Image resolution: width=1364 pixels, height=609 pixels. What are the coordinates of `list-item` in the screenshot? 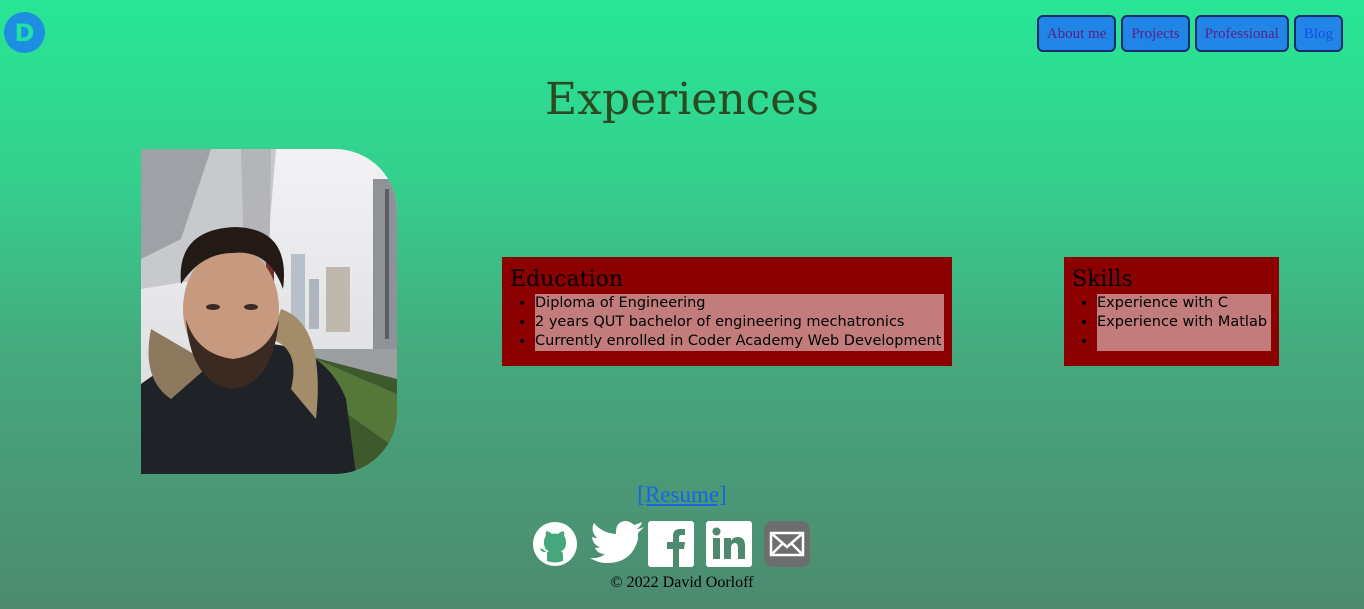 It's located at (1184, 341).